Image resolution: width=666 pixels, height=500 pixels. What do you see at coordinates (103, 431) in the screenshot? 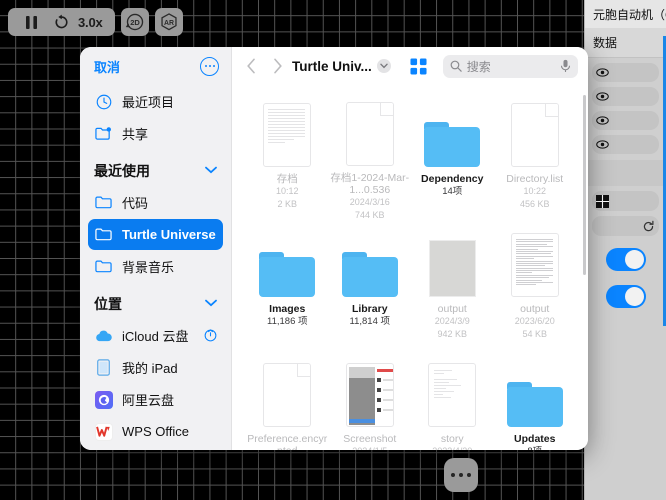
I see `wps-icon` at bounding box center [103, 431].